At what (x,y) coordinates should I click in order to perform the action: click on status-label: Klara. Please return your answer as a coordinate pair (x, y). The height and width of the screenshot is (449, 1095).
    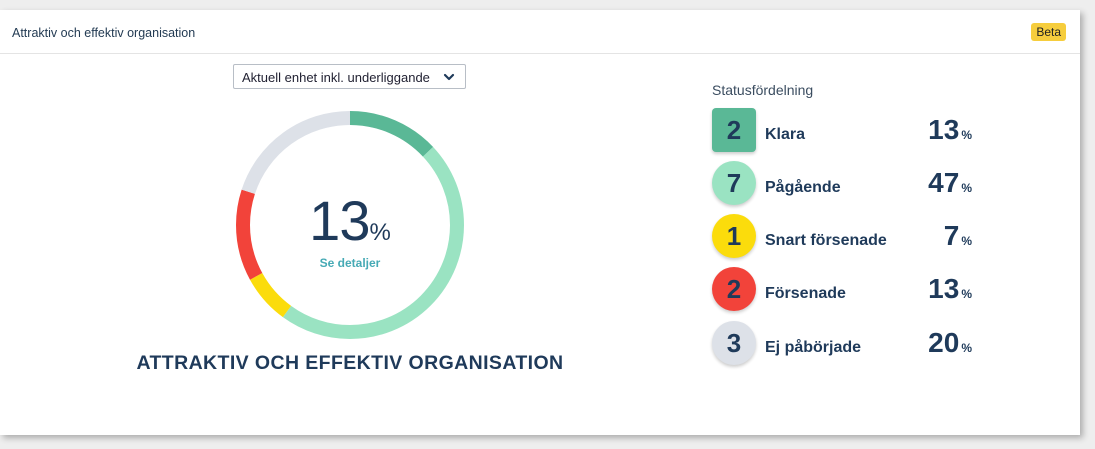
    Looking at the image, I should click on (785, 134).